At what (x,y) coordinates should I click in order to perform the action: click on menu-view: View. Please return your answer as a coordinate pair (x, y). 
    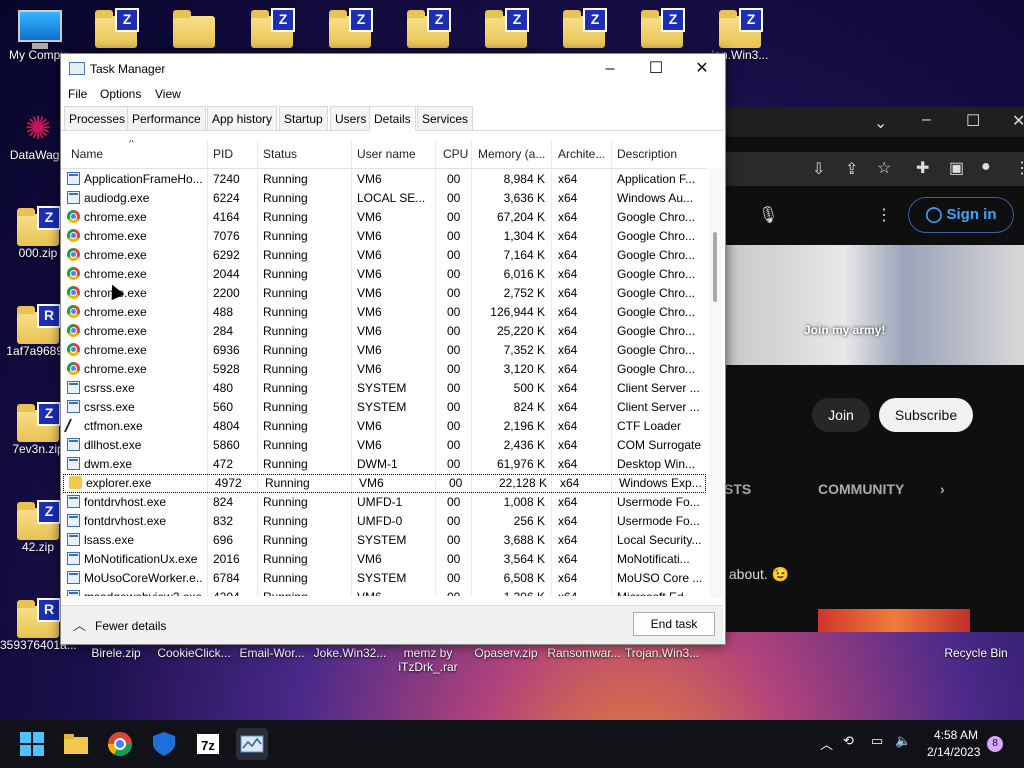
    Looking at the image, I should click on (168, 94).